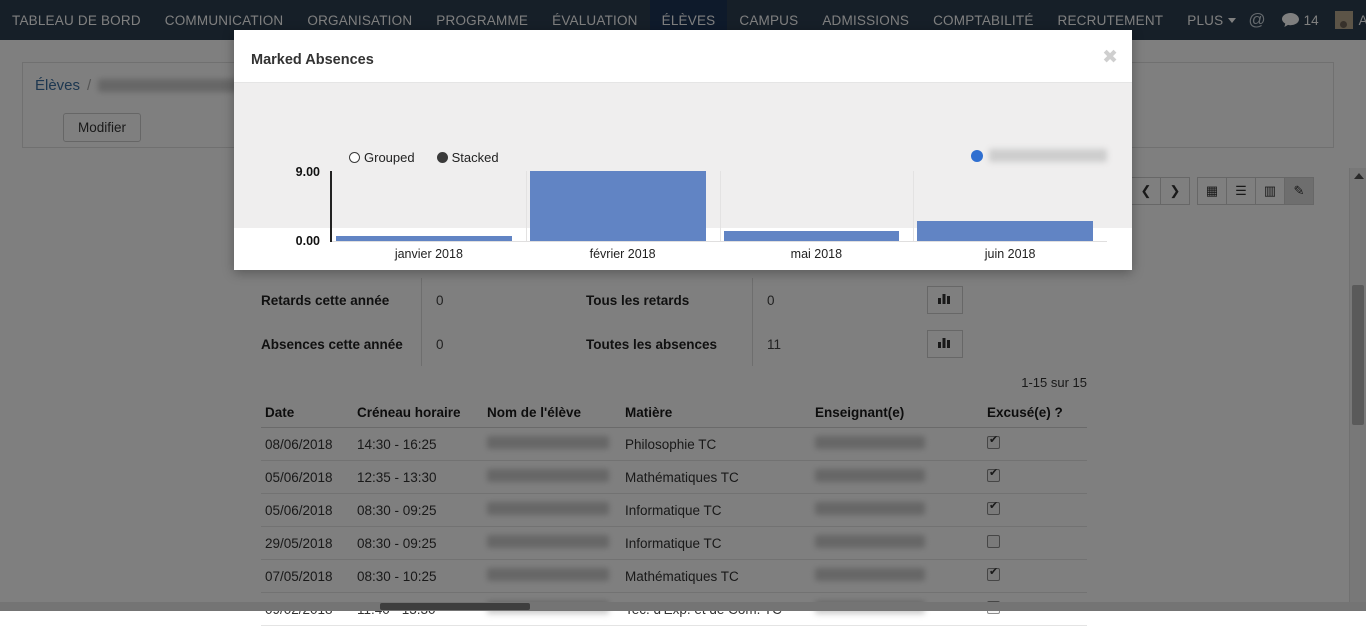 This screenshot has width=1366, height=626. What do you see at coordinates (277, 172) in the screenshot?
I see `y-axis-tick-max: 9.00` at bounding box center [277, 172].